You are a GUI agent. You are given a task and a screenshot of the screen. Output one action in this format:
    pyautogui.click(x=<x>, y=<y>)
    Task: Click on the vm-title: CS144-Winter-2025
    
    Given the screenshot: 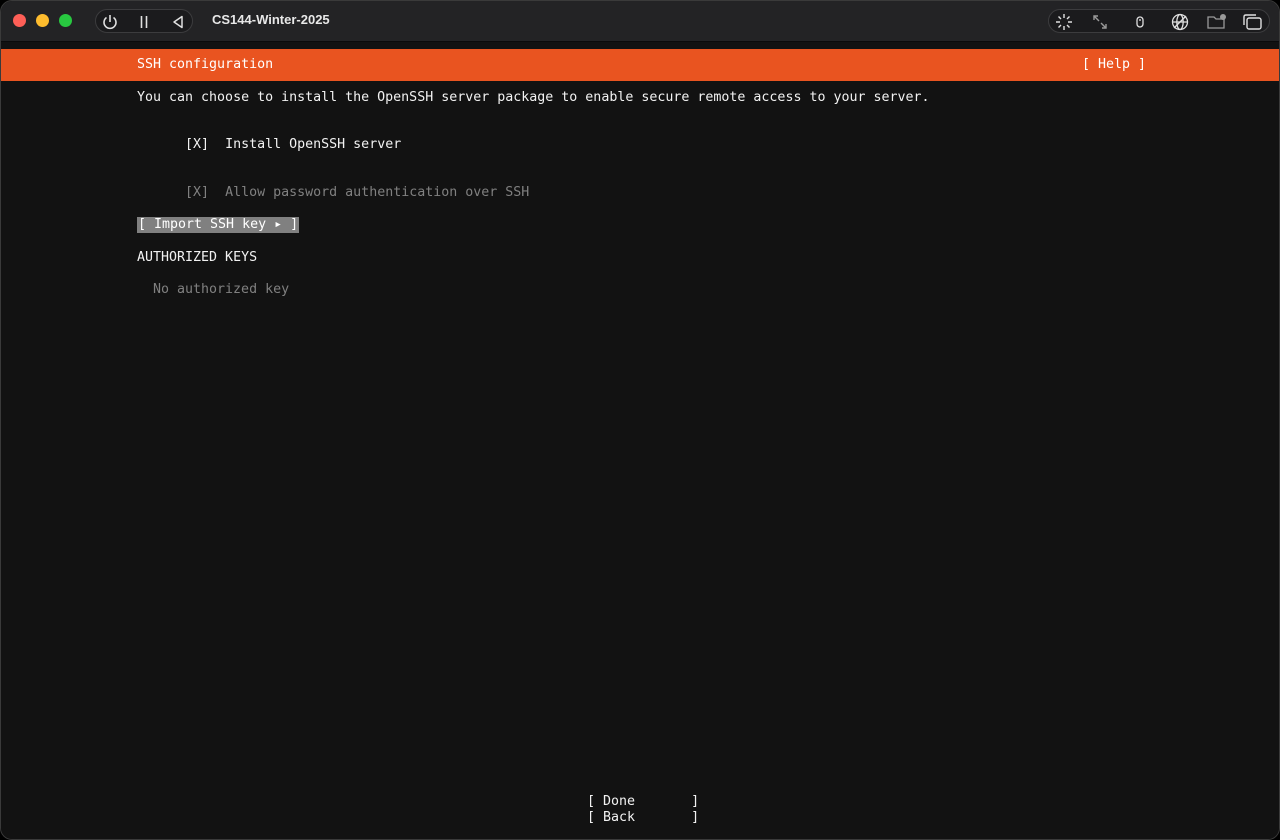 What is the action you would take?
    pyautogui.click(x=271, y=19)
    